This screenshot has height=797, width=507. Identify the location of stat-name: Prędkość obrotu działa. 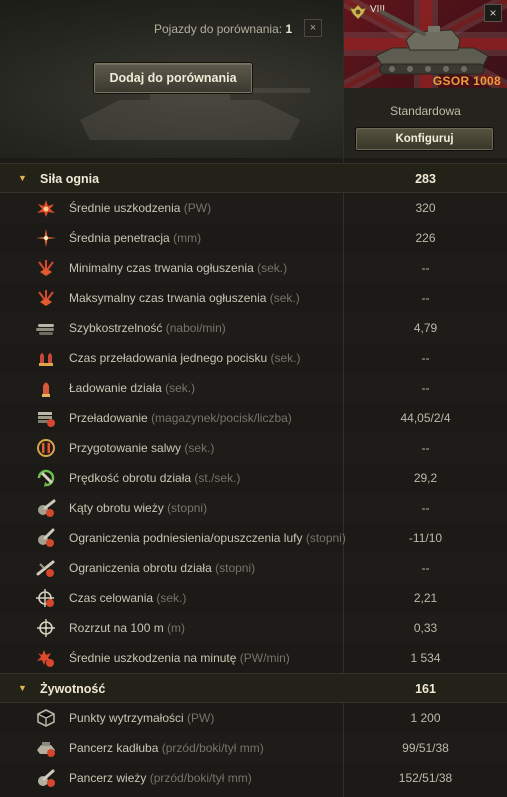
(130, 478).